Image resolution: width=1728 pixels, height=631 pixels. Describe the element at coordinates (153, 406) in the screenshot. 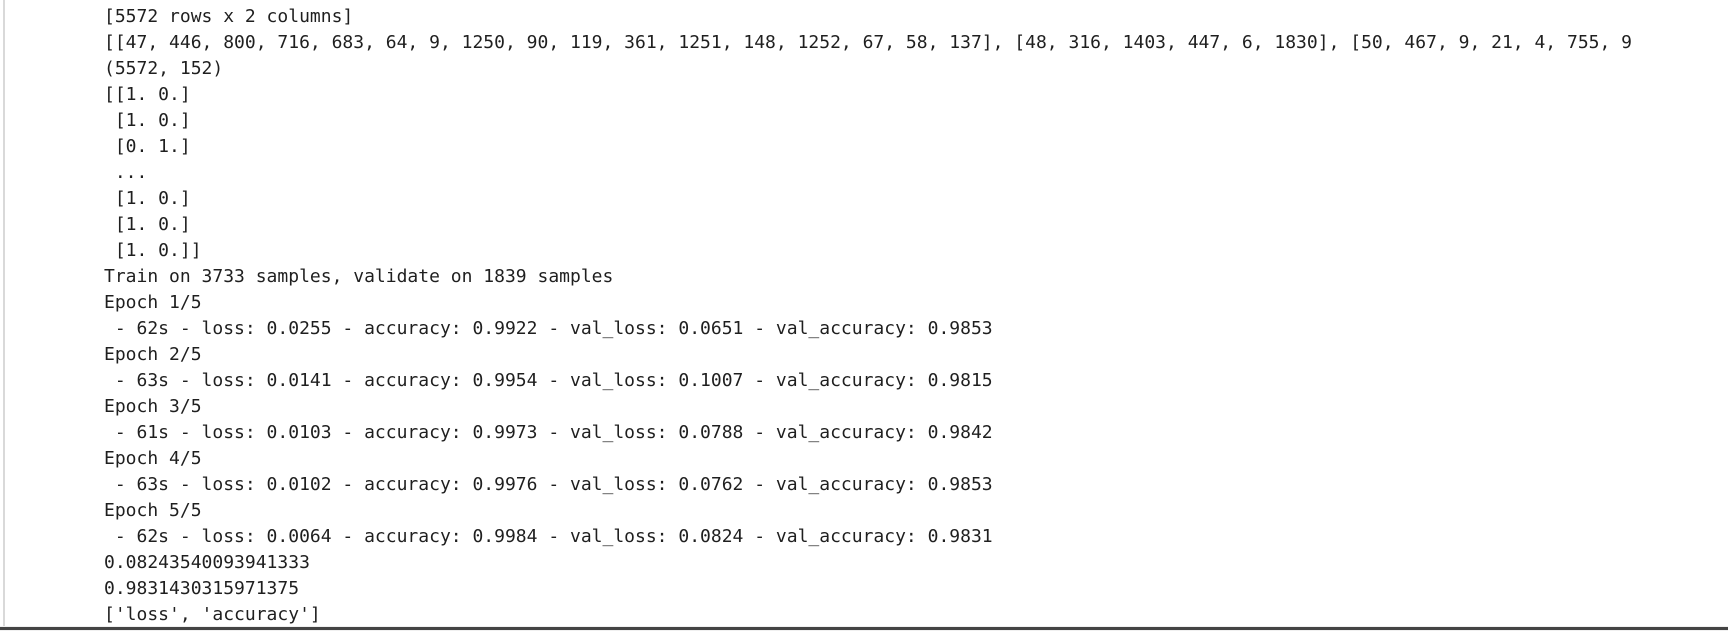

I see `output-line-epoch-header: Epoch 3/5` at that location.